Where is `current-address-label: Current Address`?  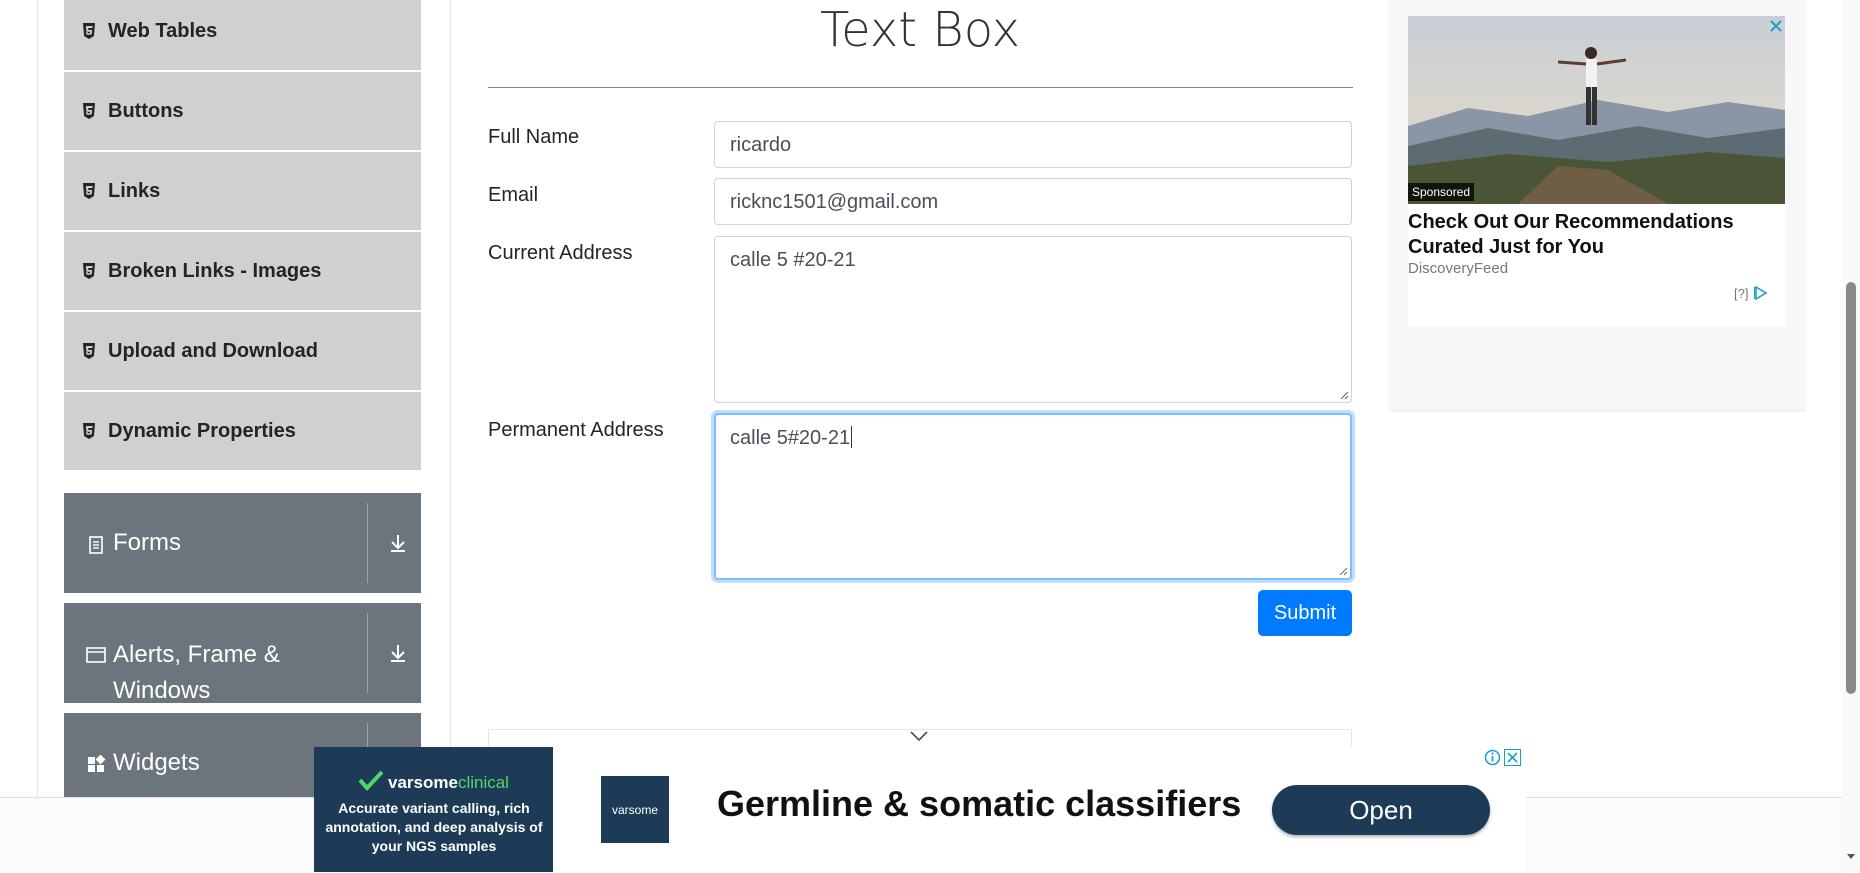 current-address-label: Current Address is located at coordinates (560, 253).